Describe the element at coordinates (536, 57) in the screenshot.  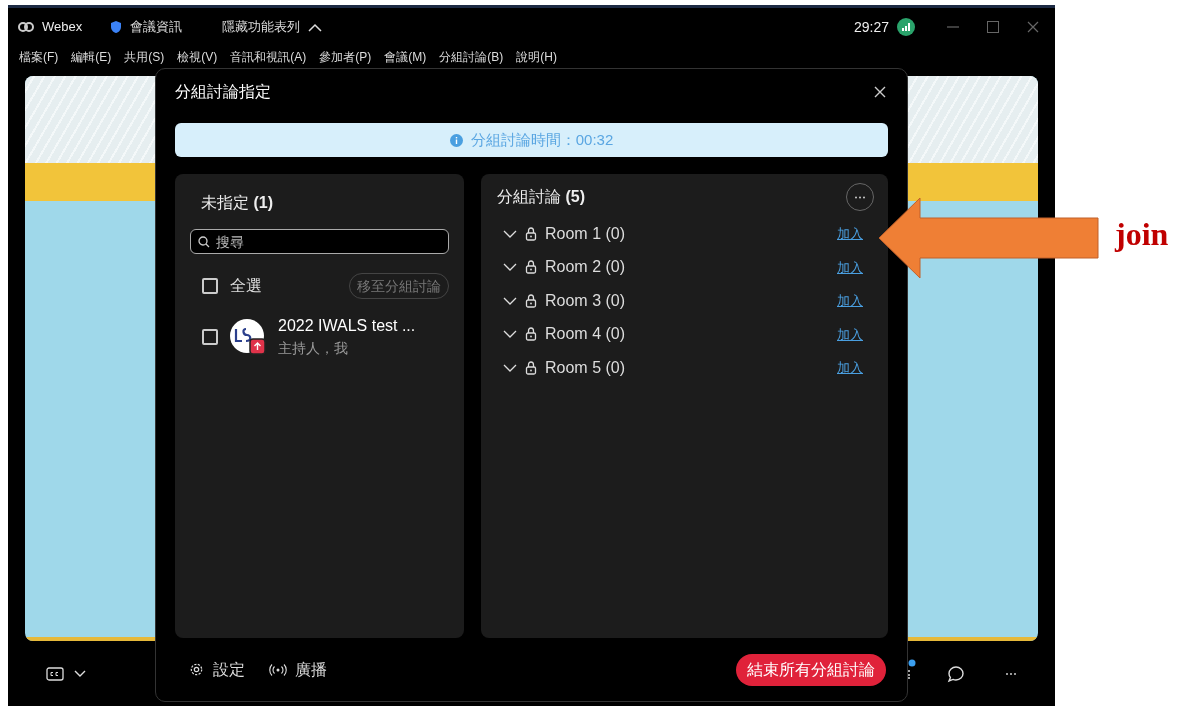
I see `menu-item: 說明(H)` at that location.